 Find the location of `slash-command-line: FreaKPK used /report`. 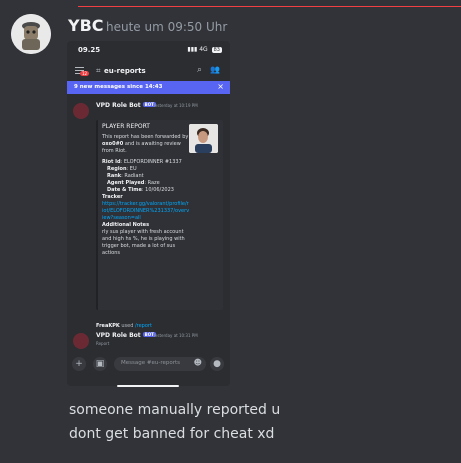

slash-command-line: FreaKPK used /report is located at coordinates (124, 326).